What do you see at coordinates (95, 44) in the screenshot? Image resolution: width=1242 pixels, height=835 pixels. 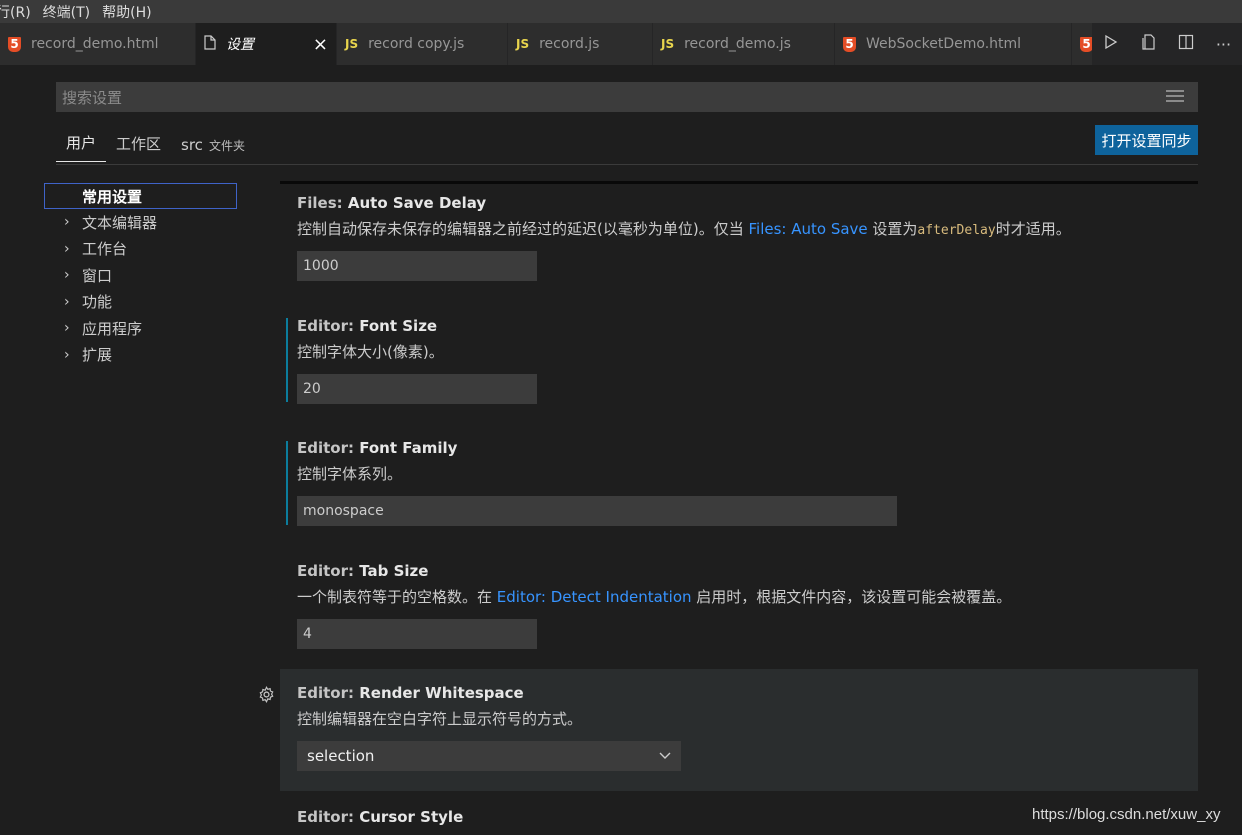 I see `tab-label: record_demo.html` at bounding box center [95, 44].